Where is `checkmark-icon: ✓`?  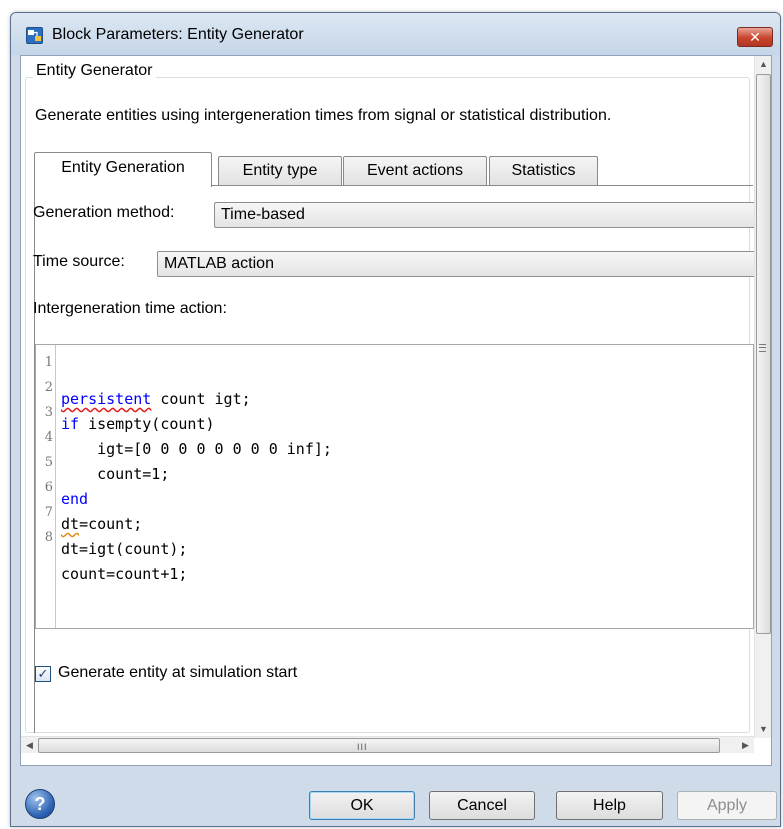 checkmark-icon: ✓ is located at coordinates (43, 673).